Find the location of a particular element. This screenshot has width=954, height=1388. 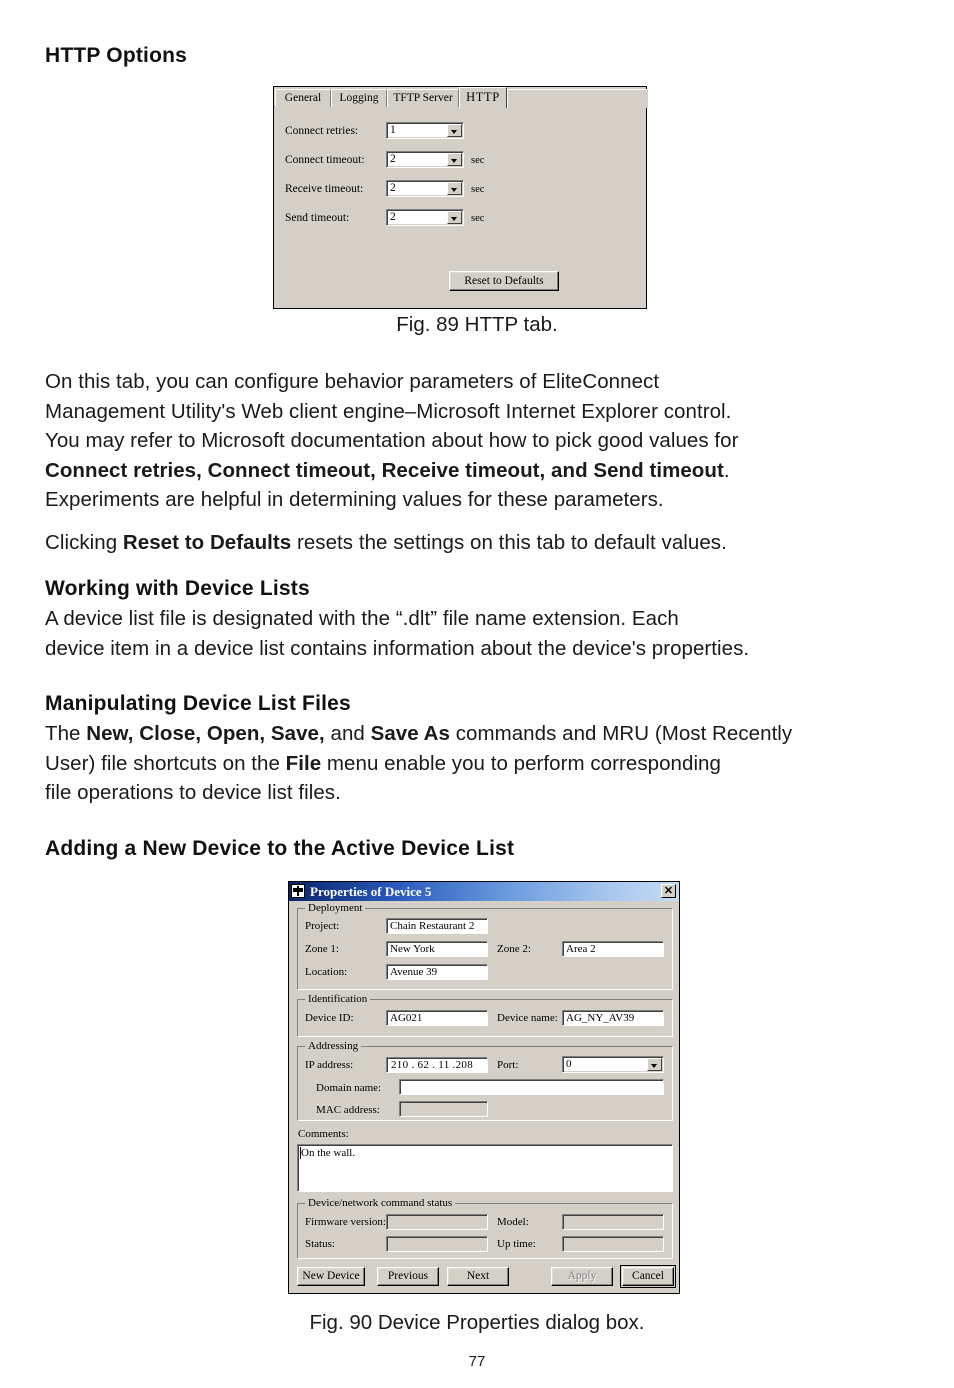

tab-http: HTTP is located at coordinates (483, 97).